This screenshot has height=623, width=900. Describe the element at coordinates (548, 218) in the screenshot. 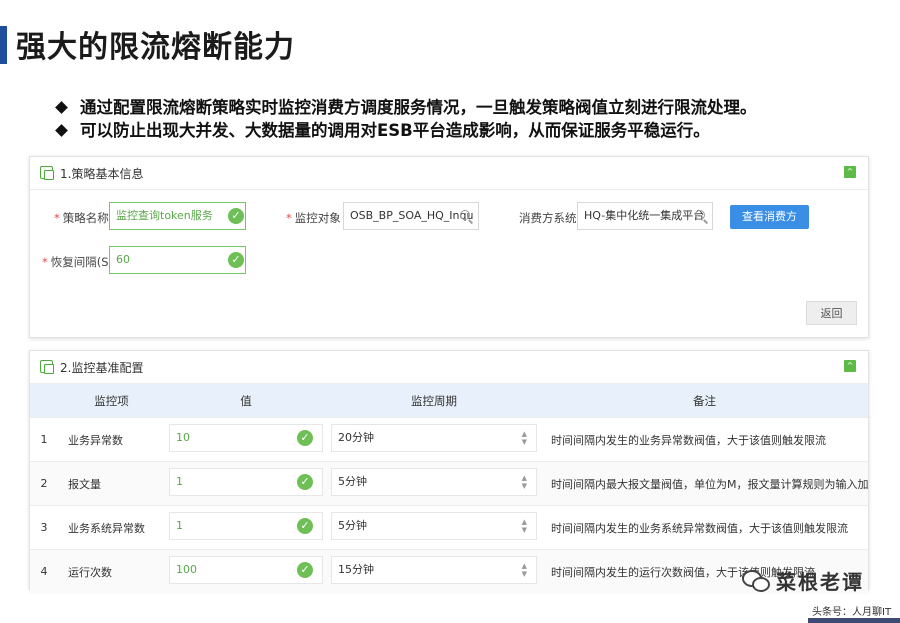

I see `consumer-system-label: 消费方系统` at that location.